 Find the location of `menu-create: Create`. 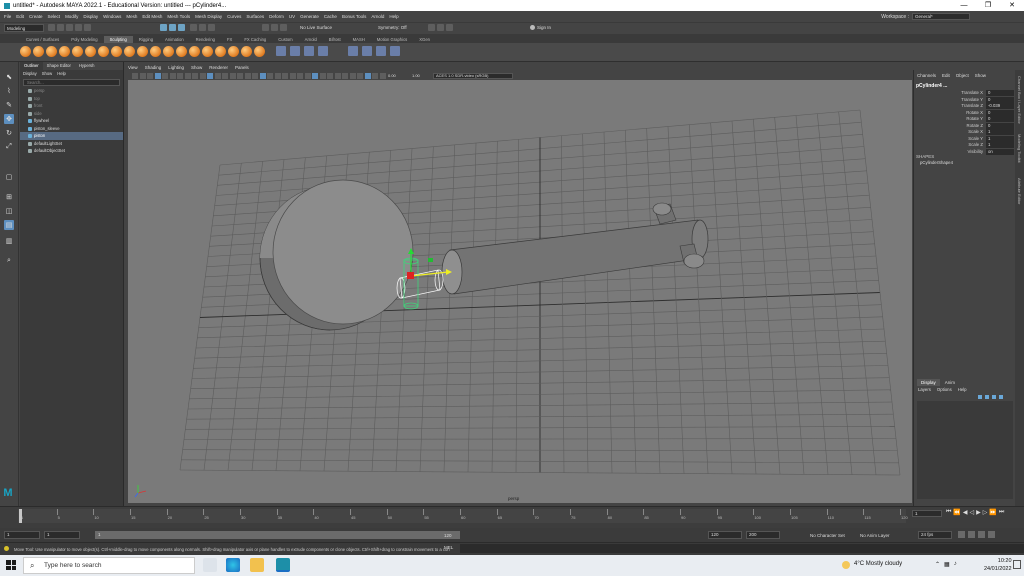

menu-create: Create is located at coordinates (36, 16).